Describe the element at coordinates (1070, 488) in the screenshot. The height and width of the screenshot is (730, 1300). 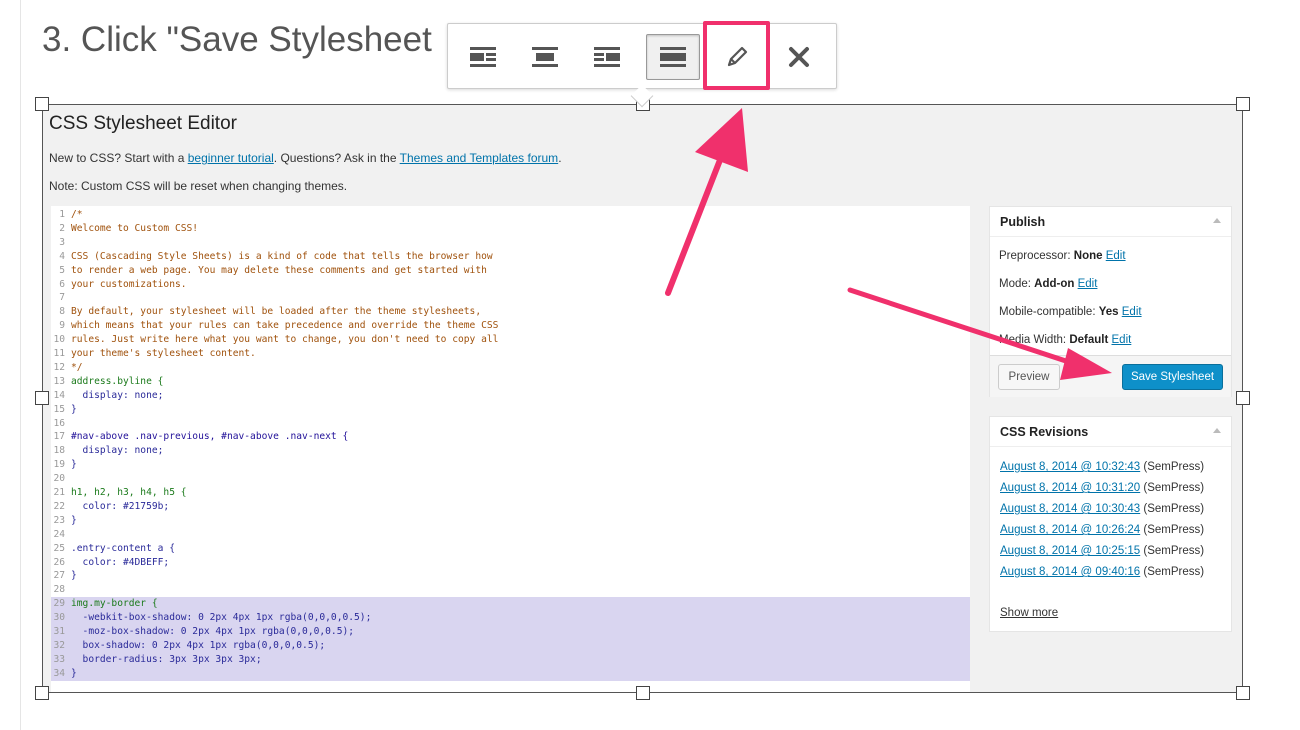
I see `revision-link: August 8, 2014 @ 10:31:20` at that location.